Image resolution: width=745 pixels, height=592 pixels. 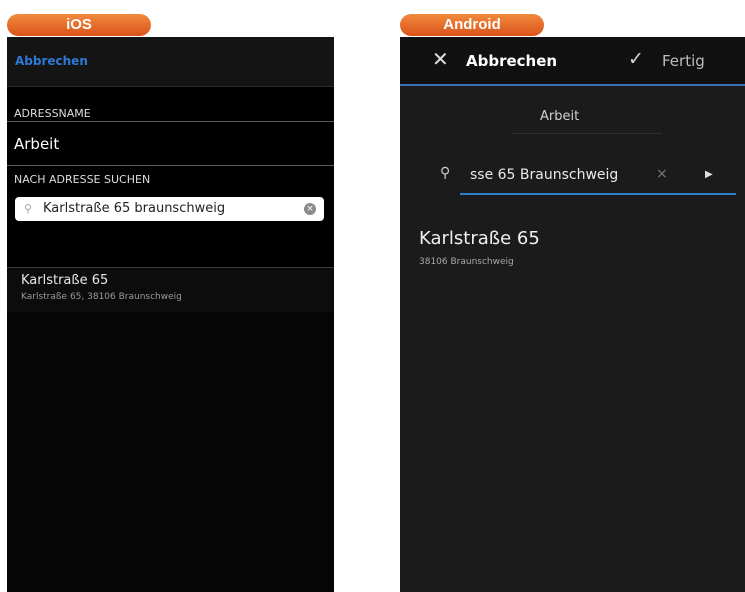 I want to click on android-address-name-field: Arbeit, so click(x=559, y=116).